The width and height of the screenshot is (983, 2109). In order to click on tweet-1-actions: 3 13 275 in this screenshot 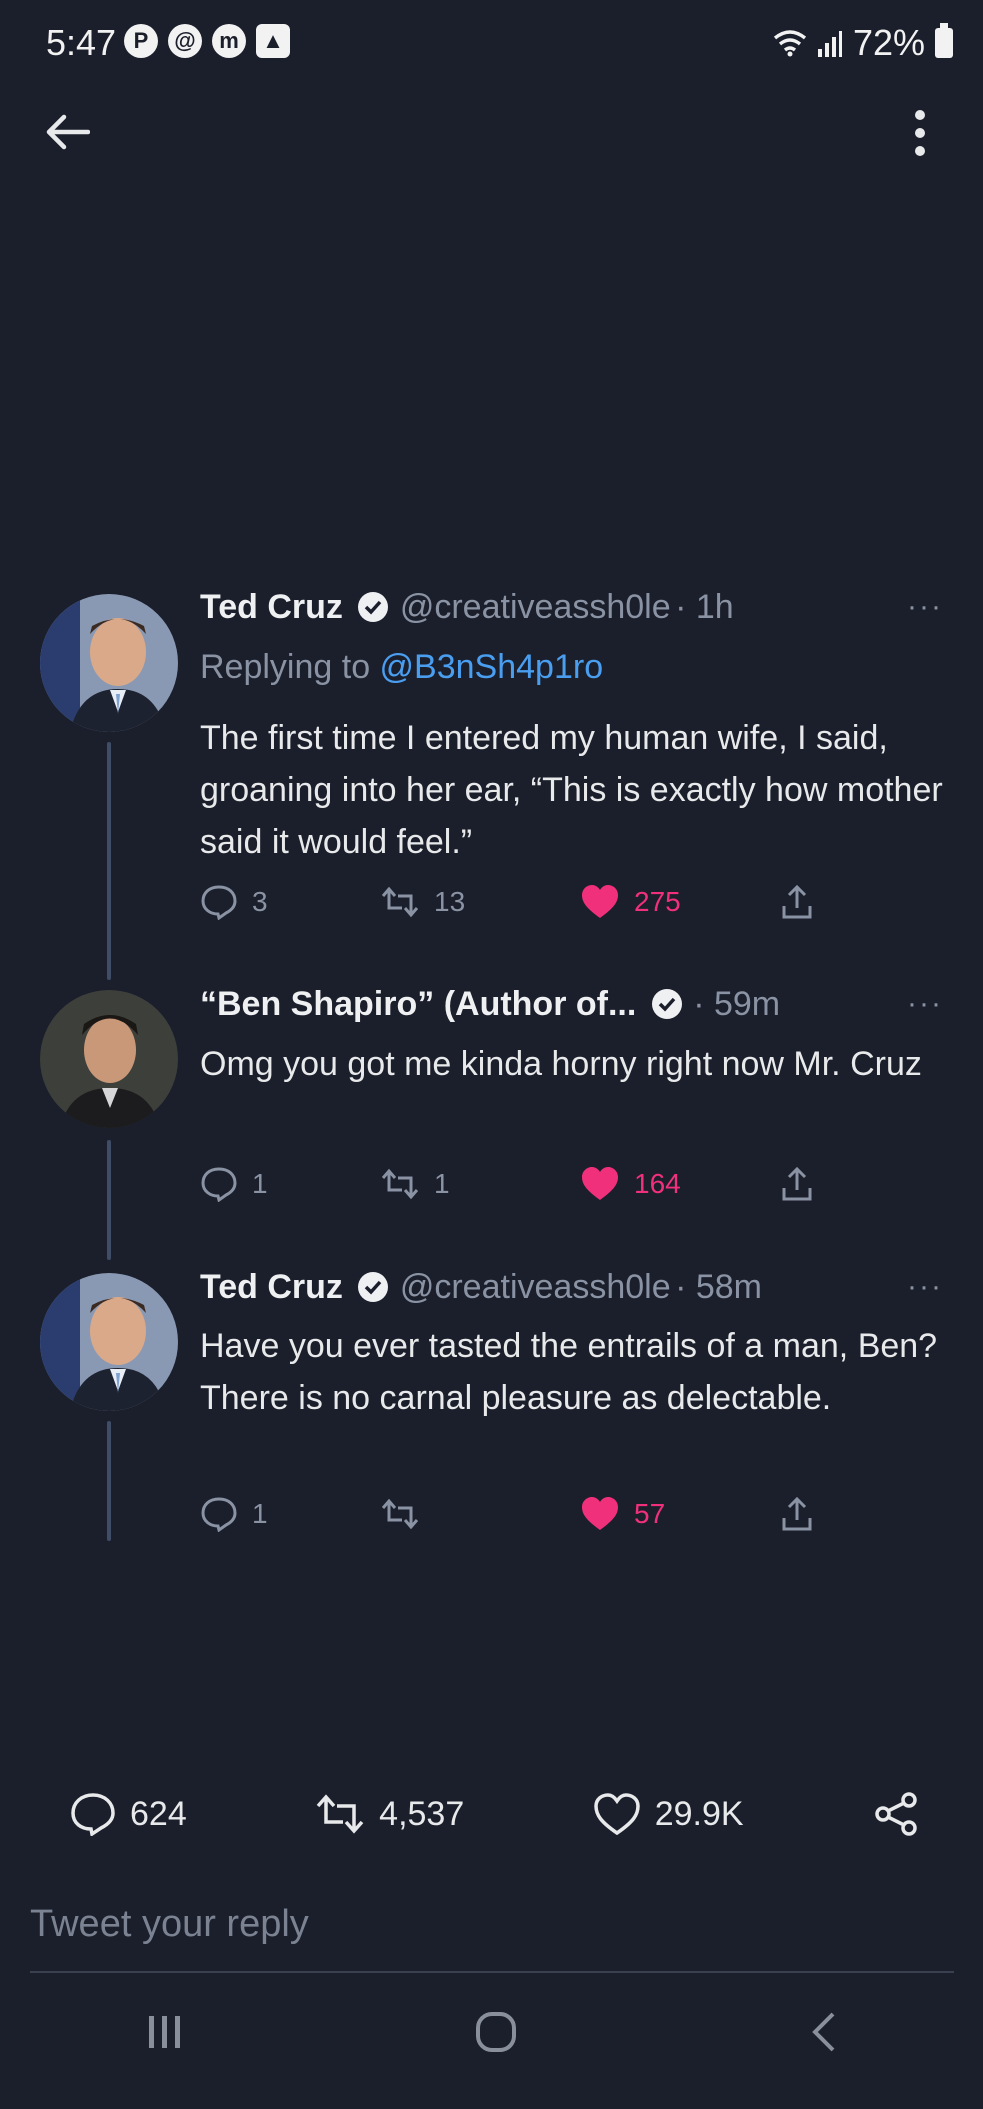, I will do `click(507, 902)`.